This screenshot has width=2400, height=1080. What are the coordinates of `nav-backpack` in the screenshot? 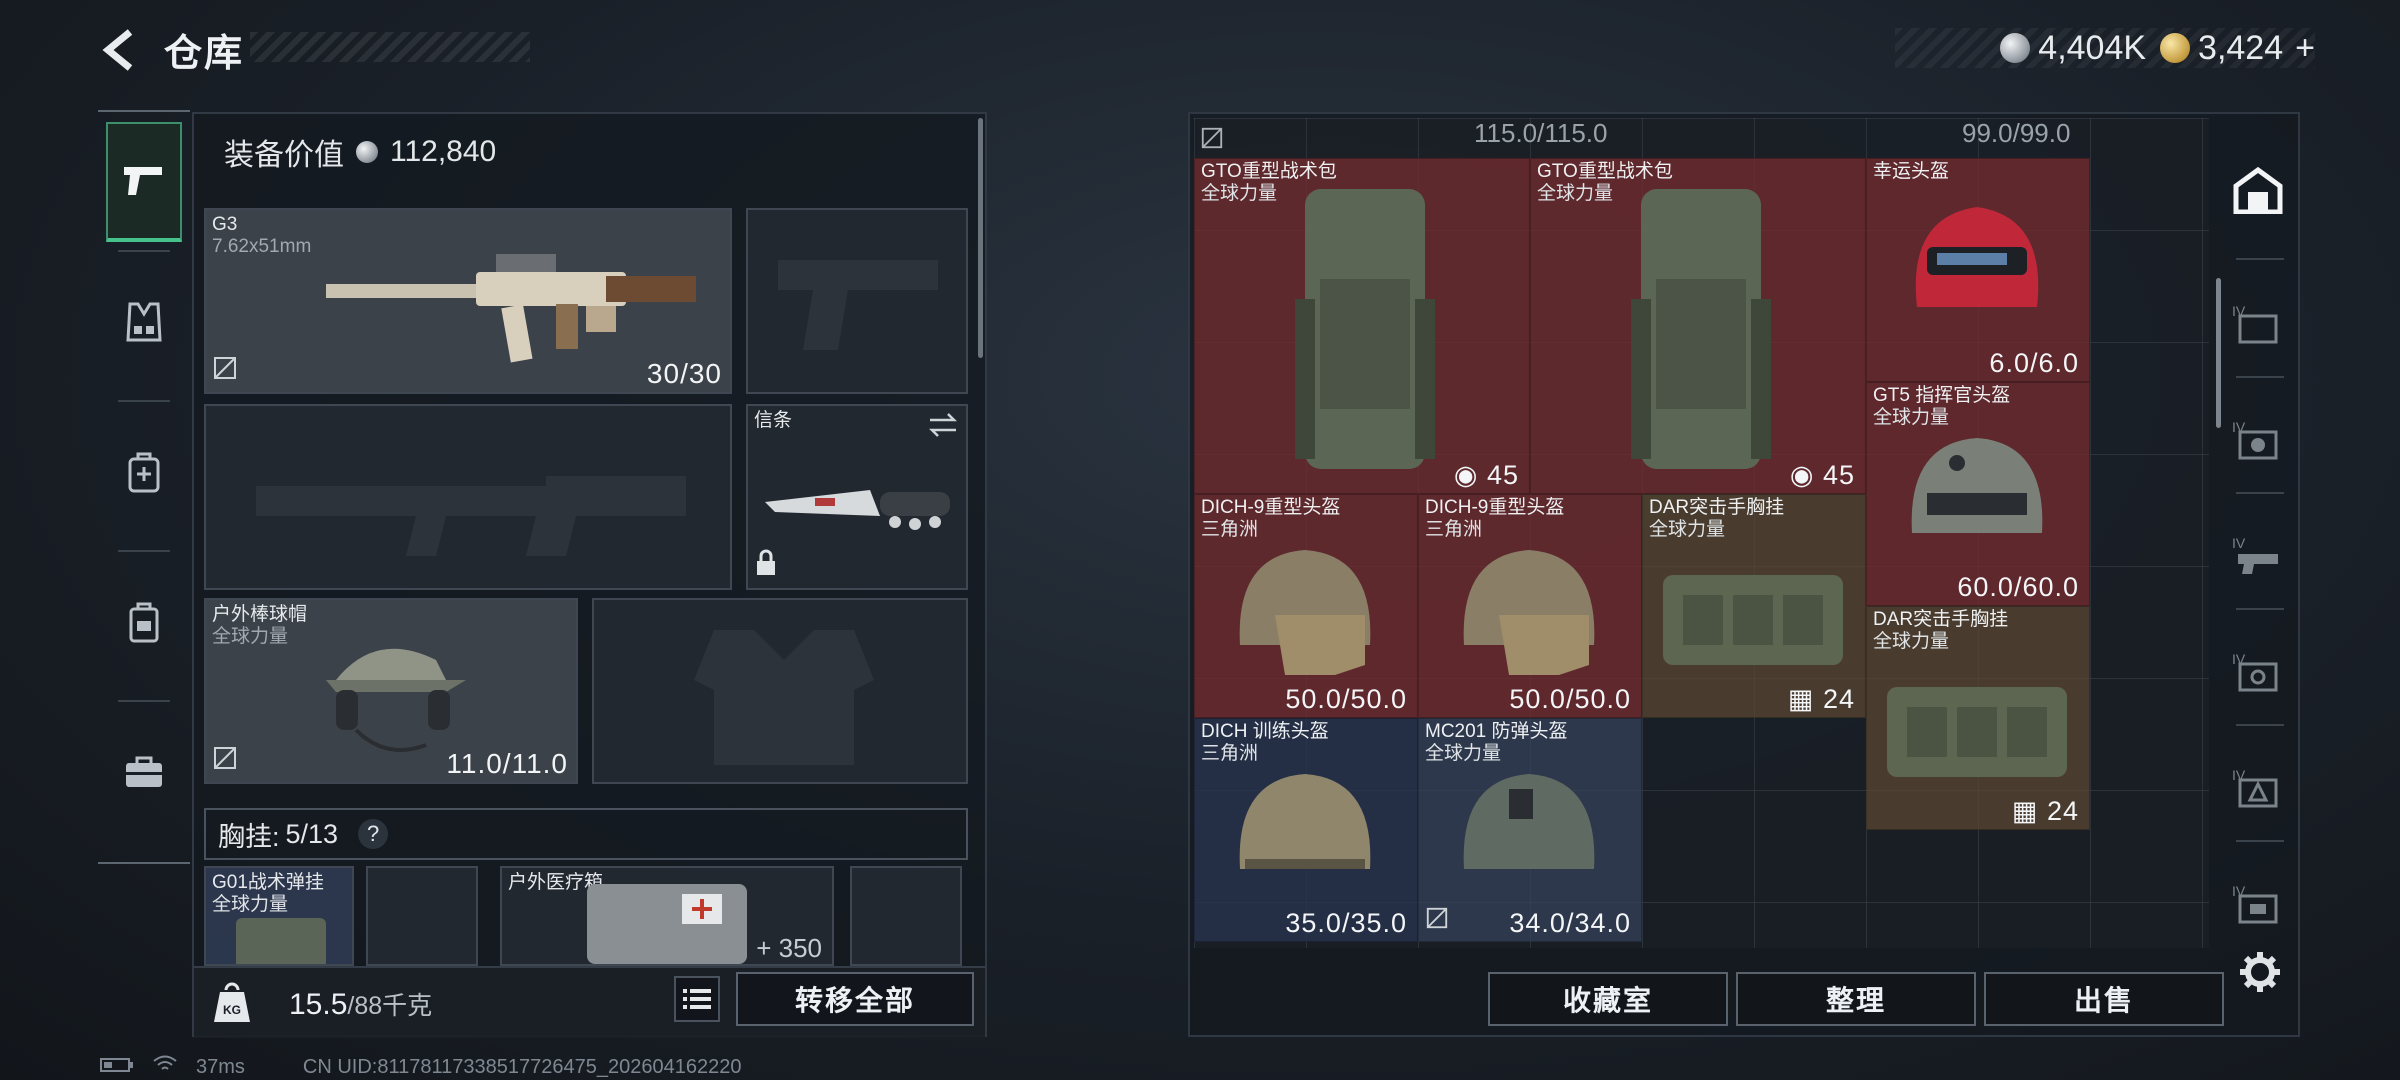 It's located at (144, 622).